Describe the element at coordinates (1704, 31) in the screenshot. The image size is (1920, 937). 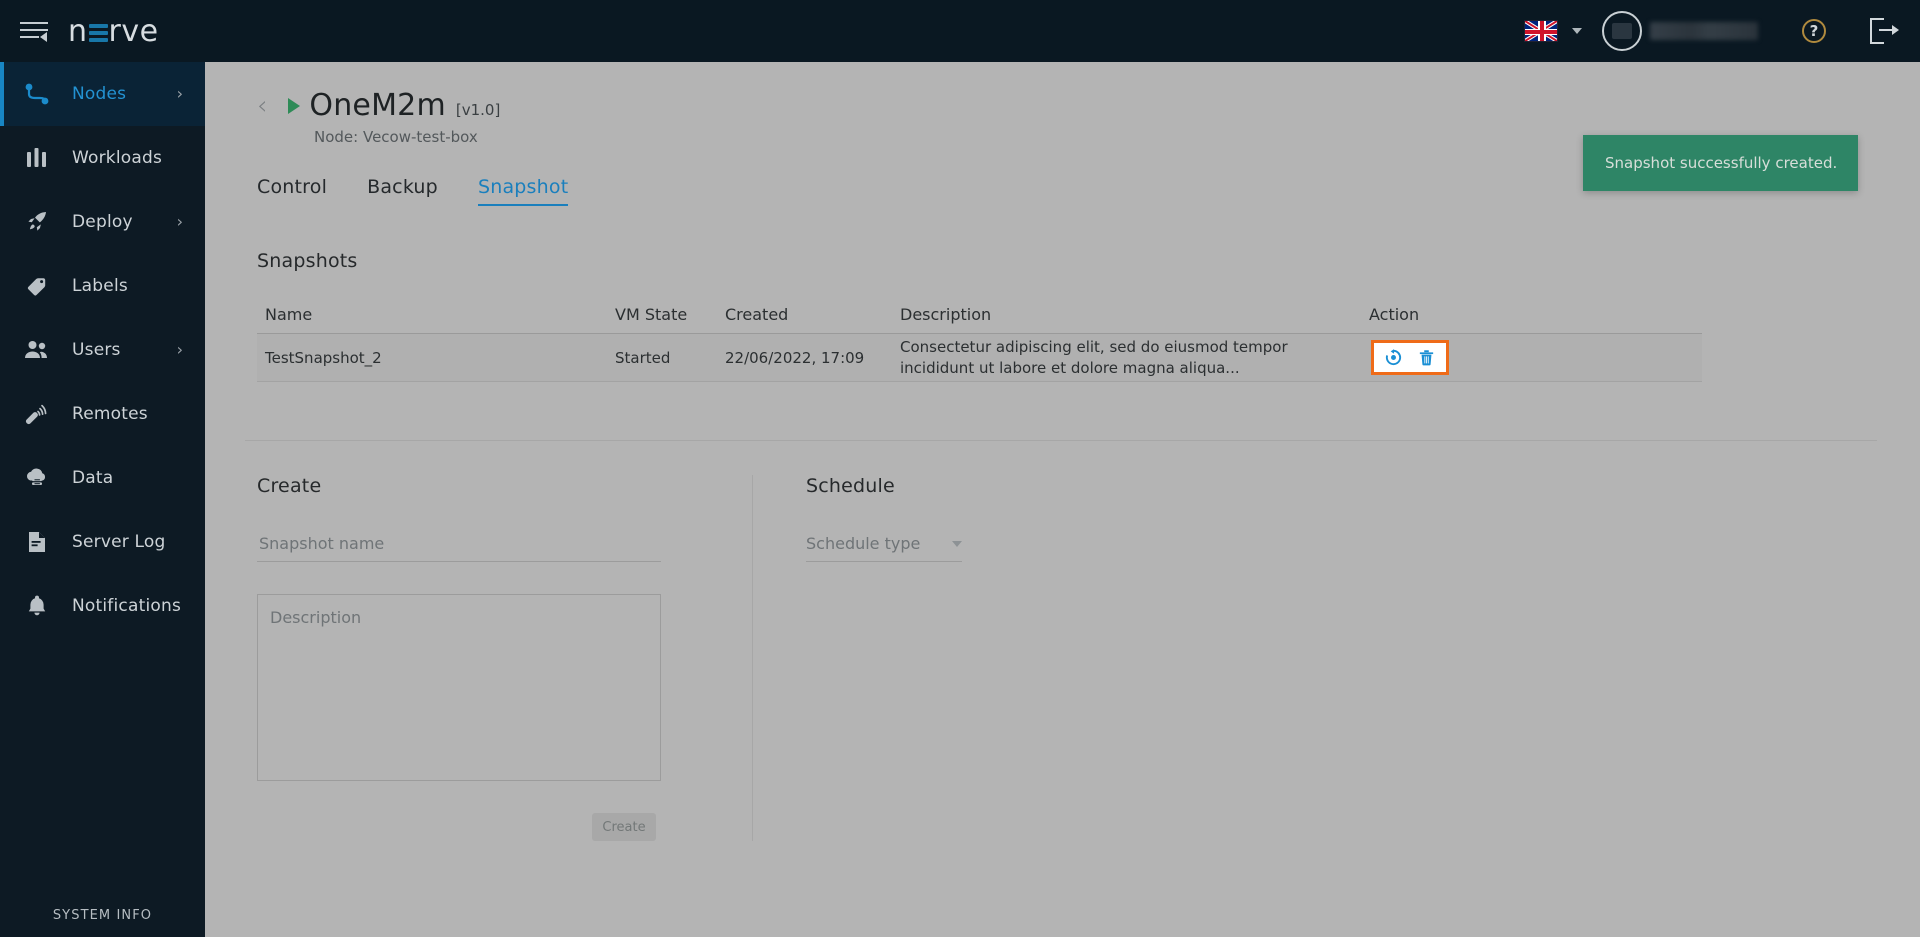
I see `user-name-label` at that location.